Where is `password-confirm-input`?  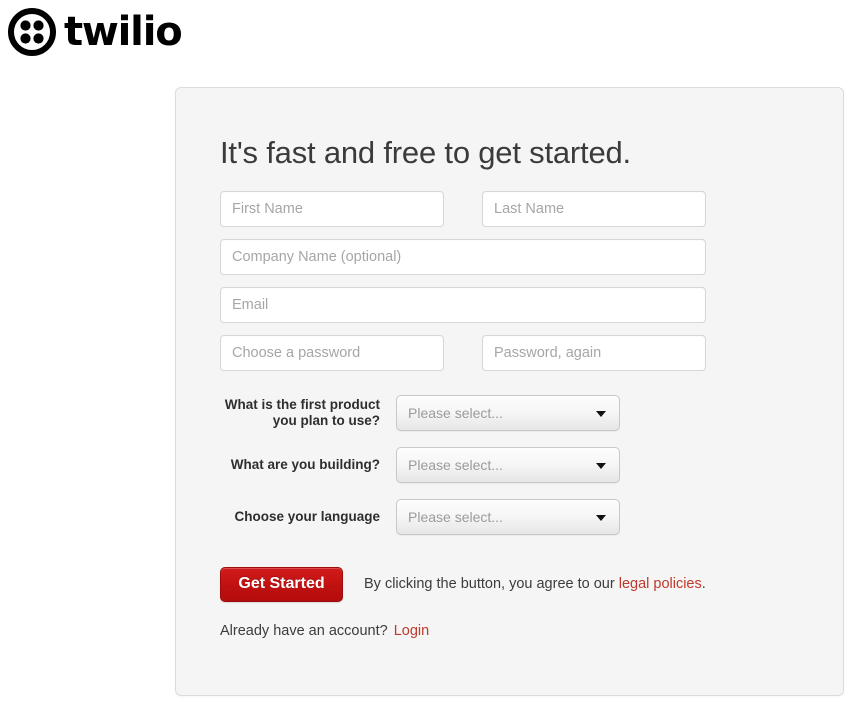
password-confirm-input is located at coordinates (594, 352).